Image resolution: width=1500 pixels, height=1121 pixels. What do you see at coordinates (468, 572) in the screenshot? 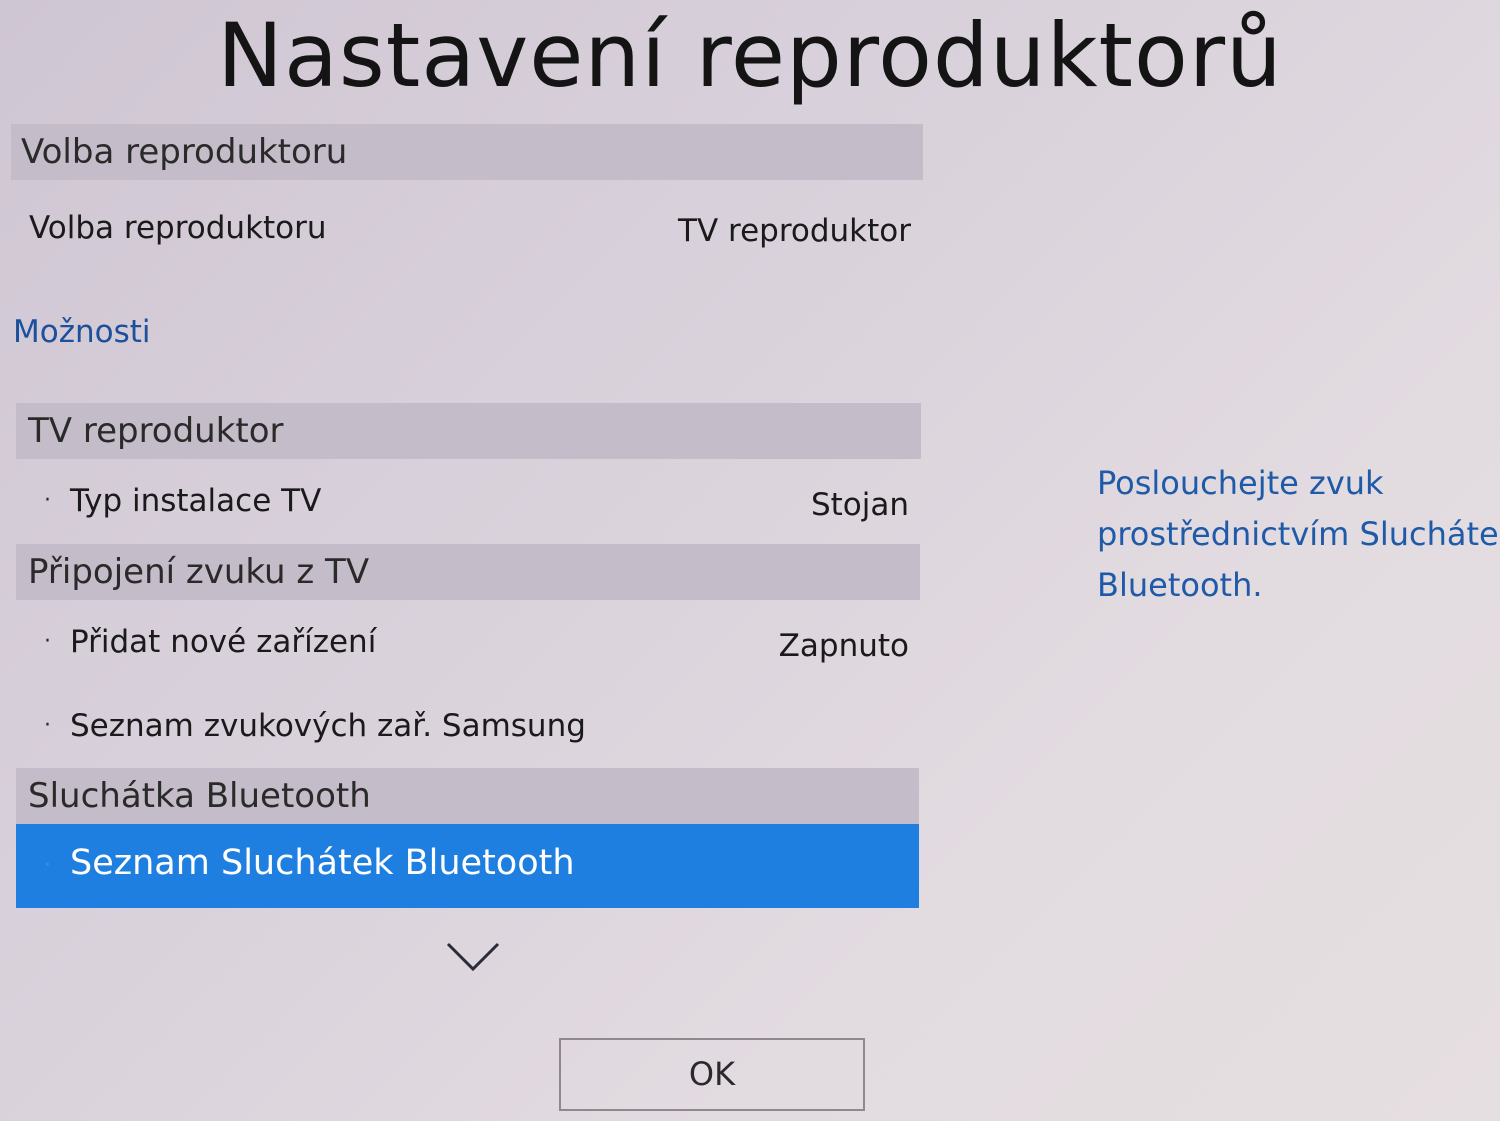
I see `section-header-tv-sound-connect: Připojení zvuku z TV` at bounding box center [468, 572].